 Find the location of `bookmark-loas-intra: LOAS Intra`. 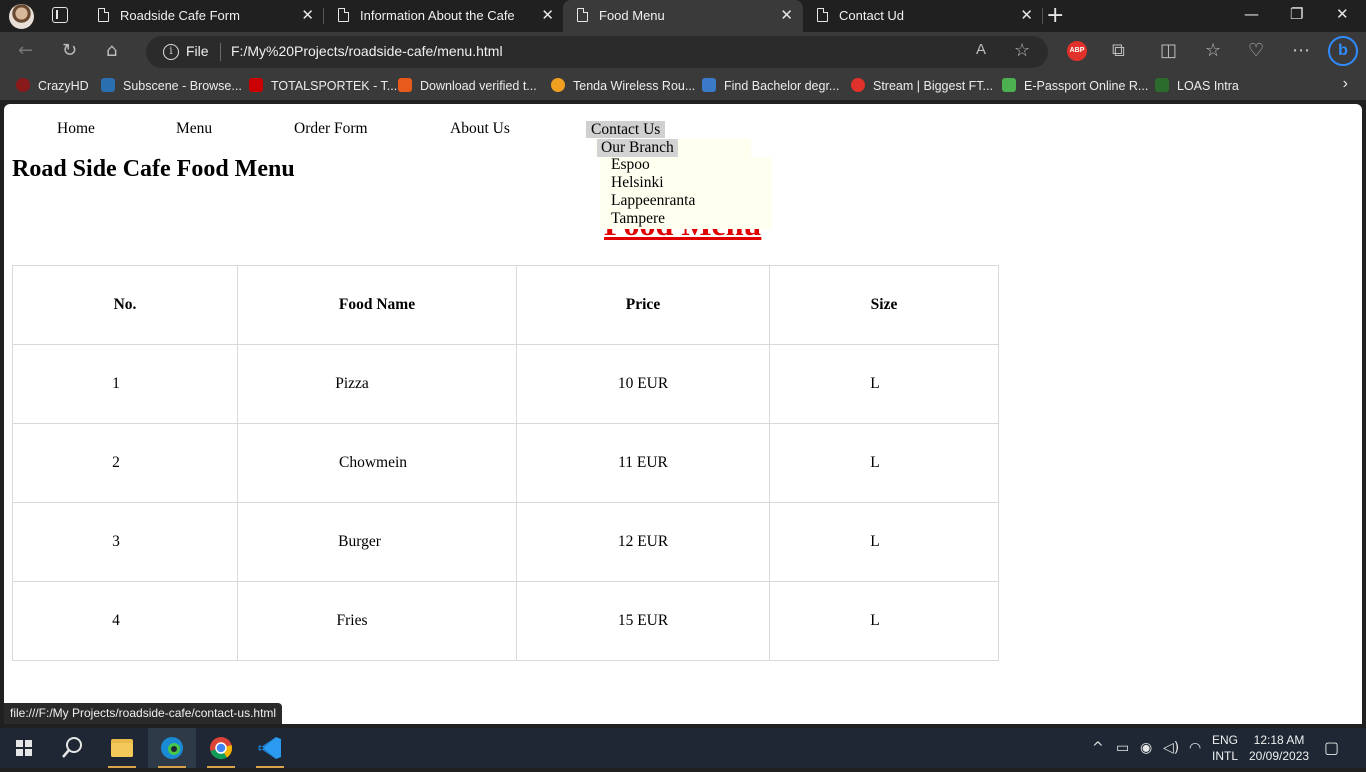

bookmark-loas-intra: LOAS Intra is located at coordinates (1197, 85).